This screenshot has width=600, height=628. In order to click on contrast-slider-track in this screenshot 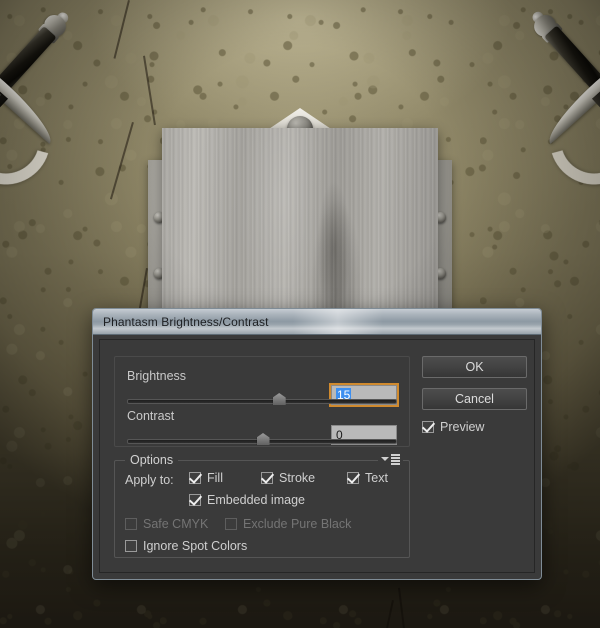, I will do `click(262, 439)`.